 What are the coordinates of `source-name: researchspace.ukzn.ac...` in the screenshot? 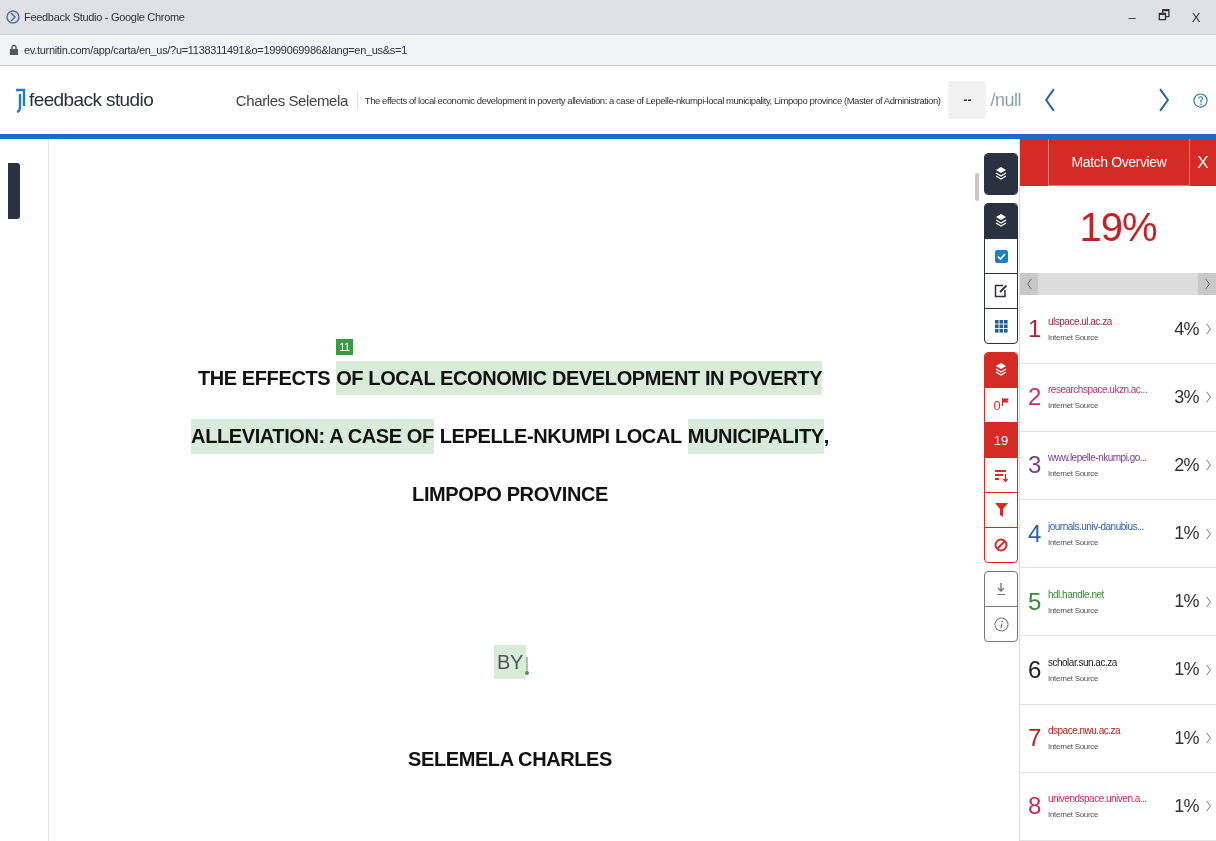 It's located at (1098, 390).